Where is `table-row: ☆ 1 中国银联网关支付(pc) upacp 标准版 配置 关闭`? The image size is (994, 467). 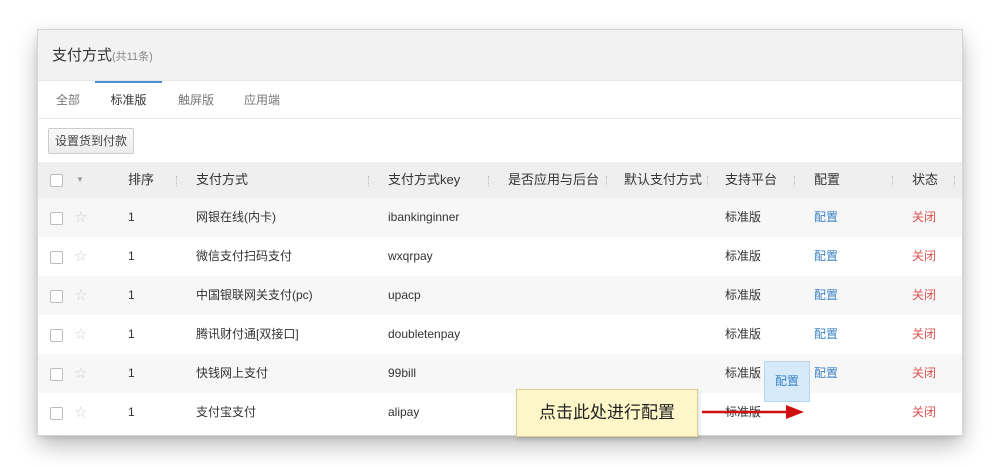
table-row: ☆ 1 中国银联网关支付(pc) upacp 标准版 配置 关闭 is located at coordinates (500, 295).